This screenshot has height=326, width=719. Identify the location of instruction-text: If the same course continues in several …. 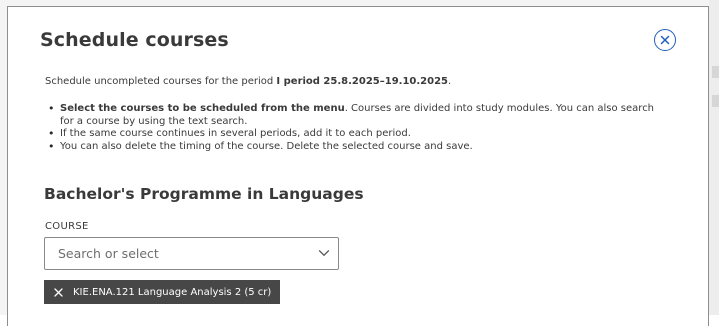
(235, 133).